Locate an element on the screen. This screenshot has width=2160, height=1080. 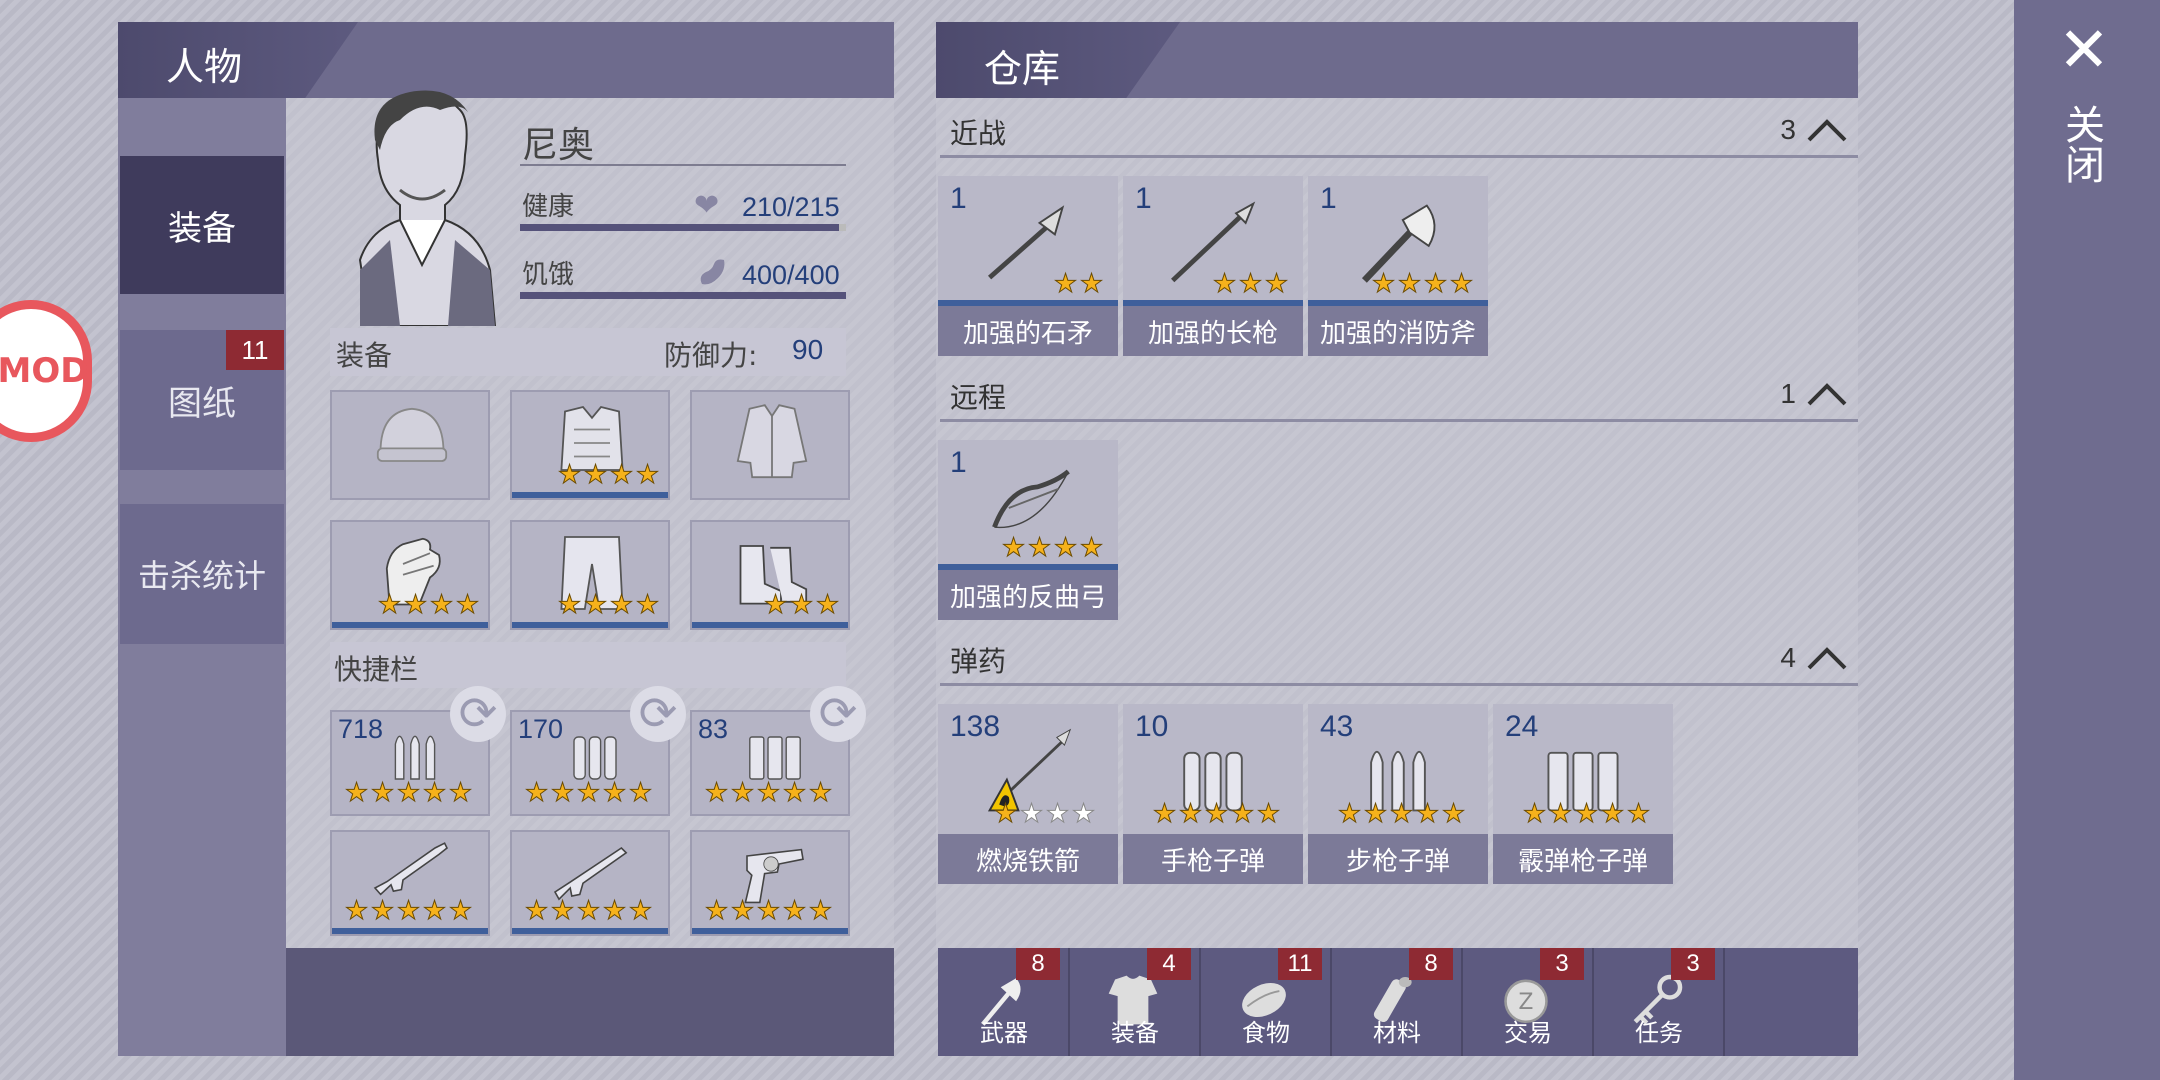
health-bar is located at coordinates (683, 227).